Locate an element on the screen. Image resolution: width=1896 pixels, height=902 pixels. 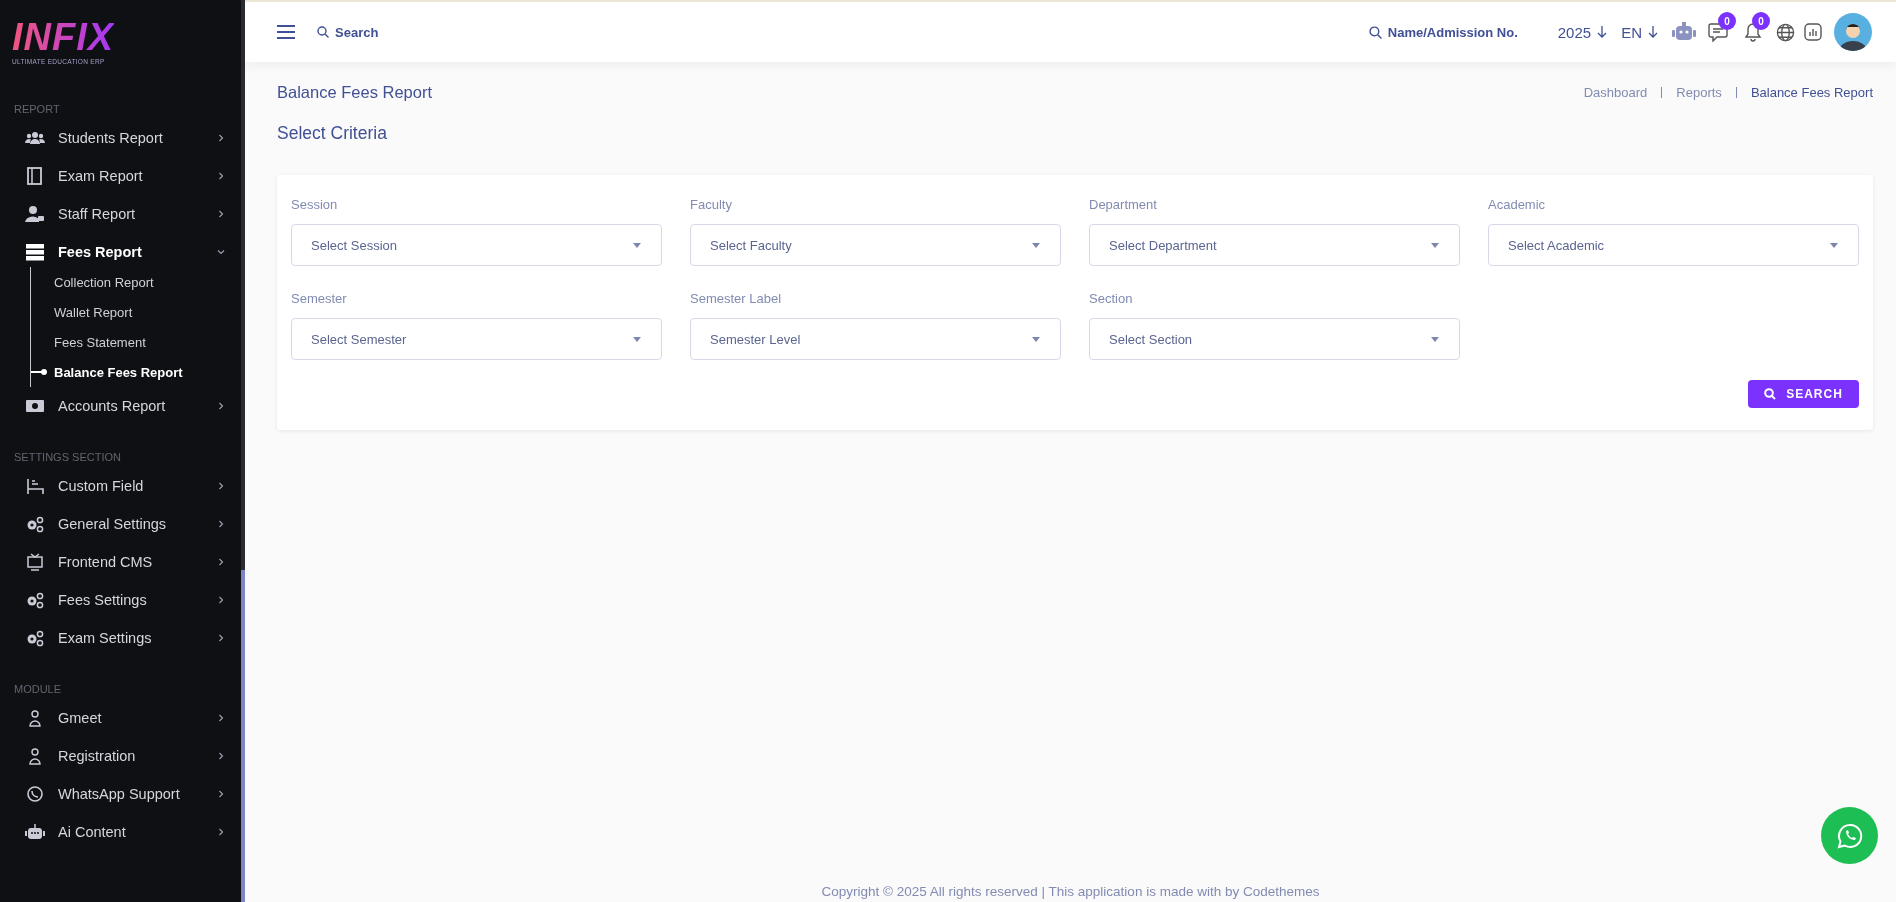
field-label: Department is located at coordinates (1123, 204).